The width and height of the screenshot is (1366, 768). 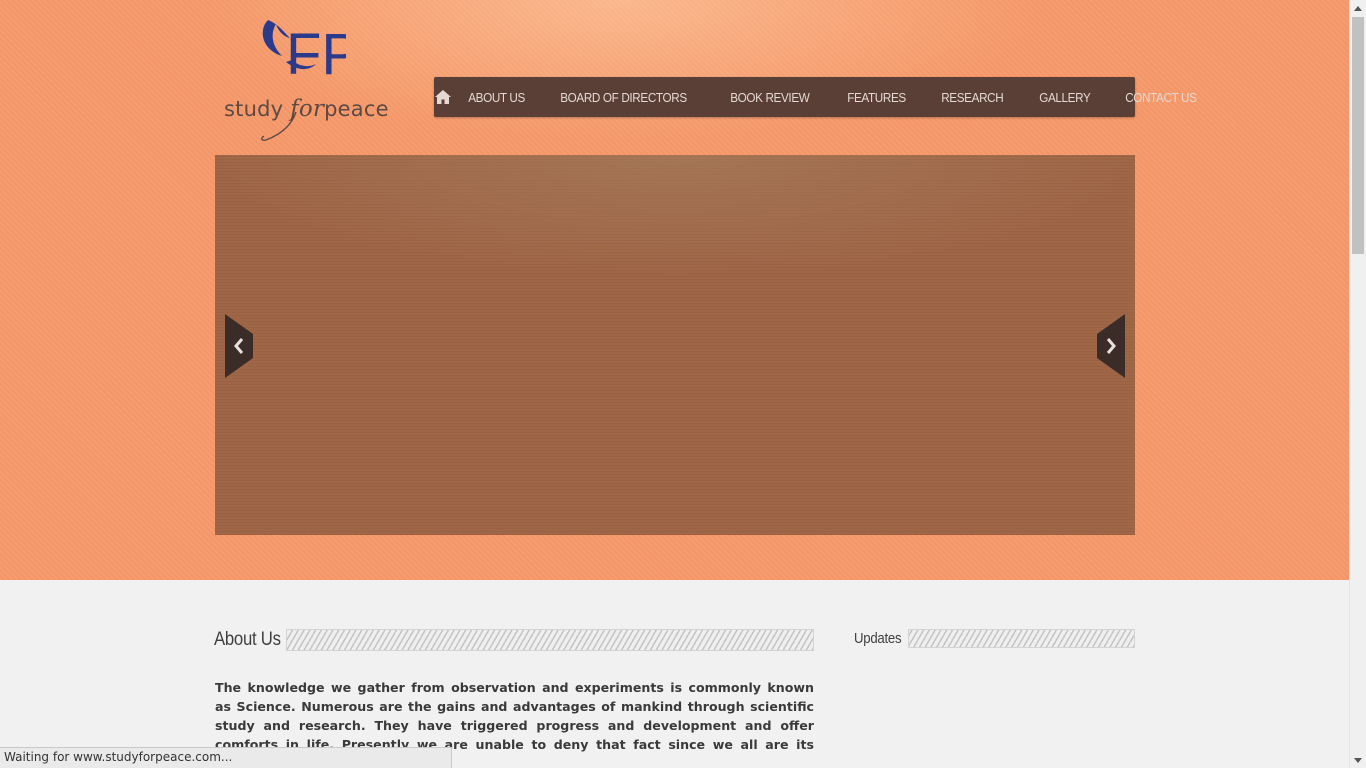 What do you see at coordinates (1160, 97) in the screenshot?
I see `nav-item-contact-us: CONTACT US` at bounding box center [1160, 97].